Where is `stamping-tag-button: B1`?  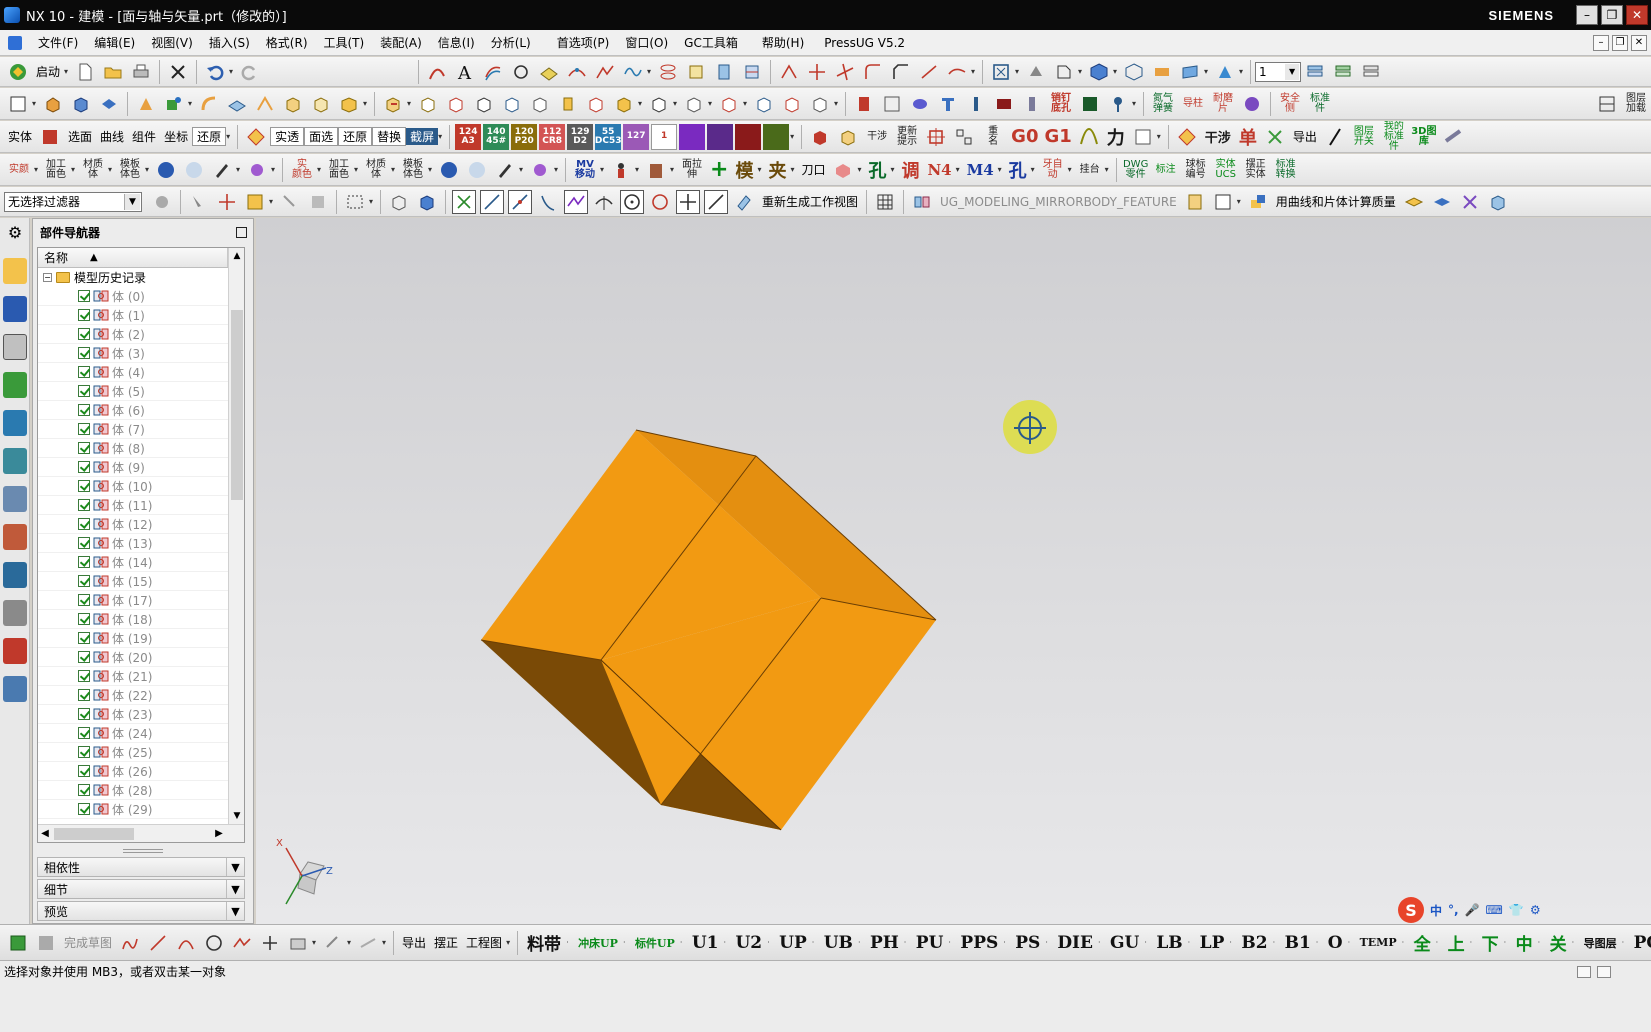
stamping-tag-button: B1 is located at coordinates (1298, 943).